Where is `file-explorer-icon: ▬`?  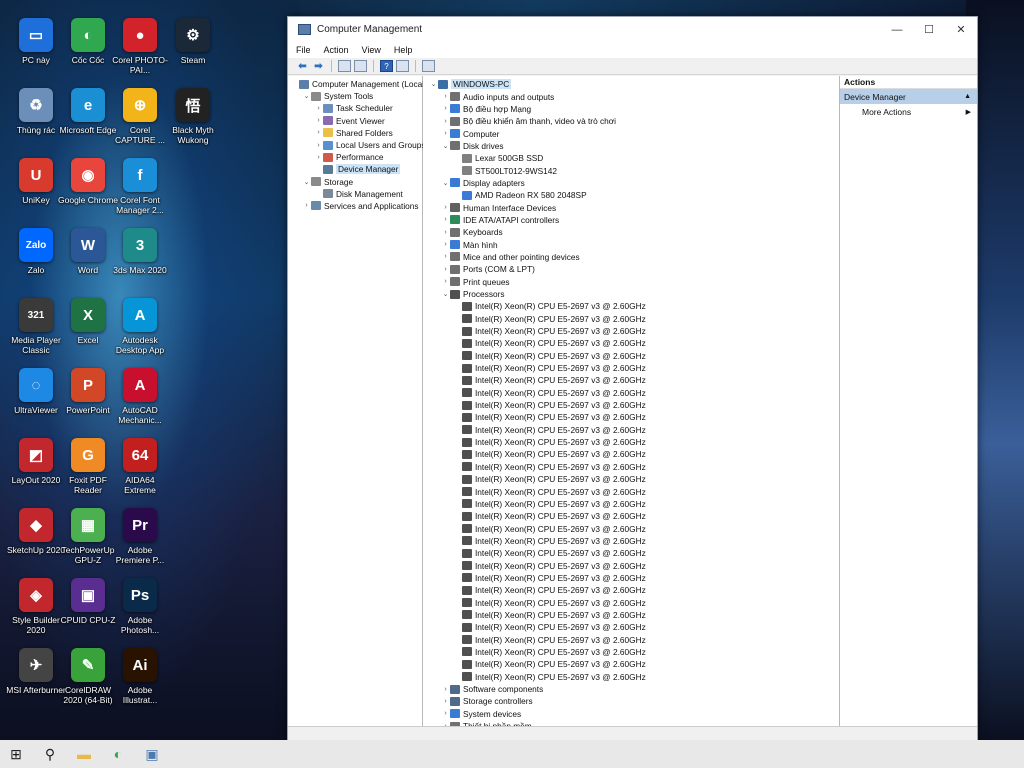 file-explorer-icon: ▬ is located at coordinates (84, 754).